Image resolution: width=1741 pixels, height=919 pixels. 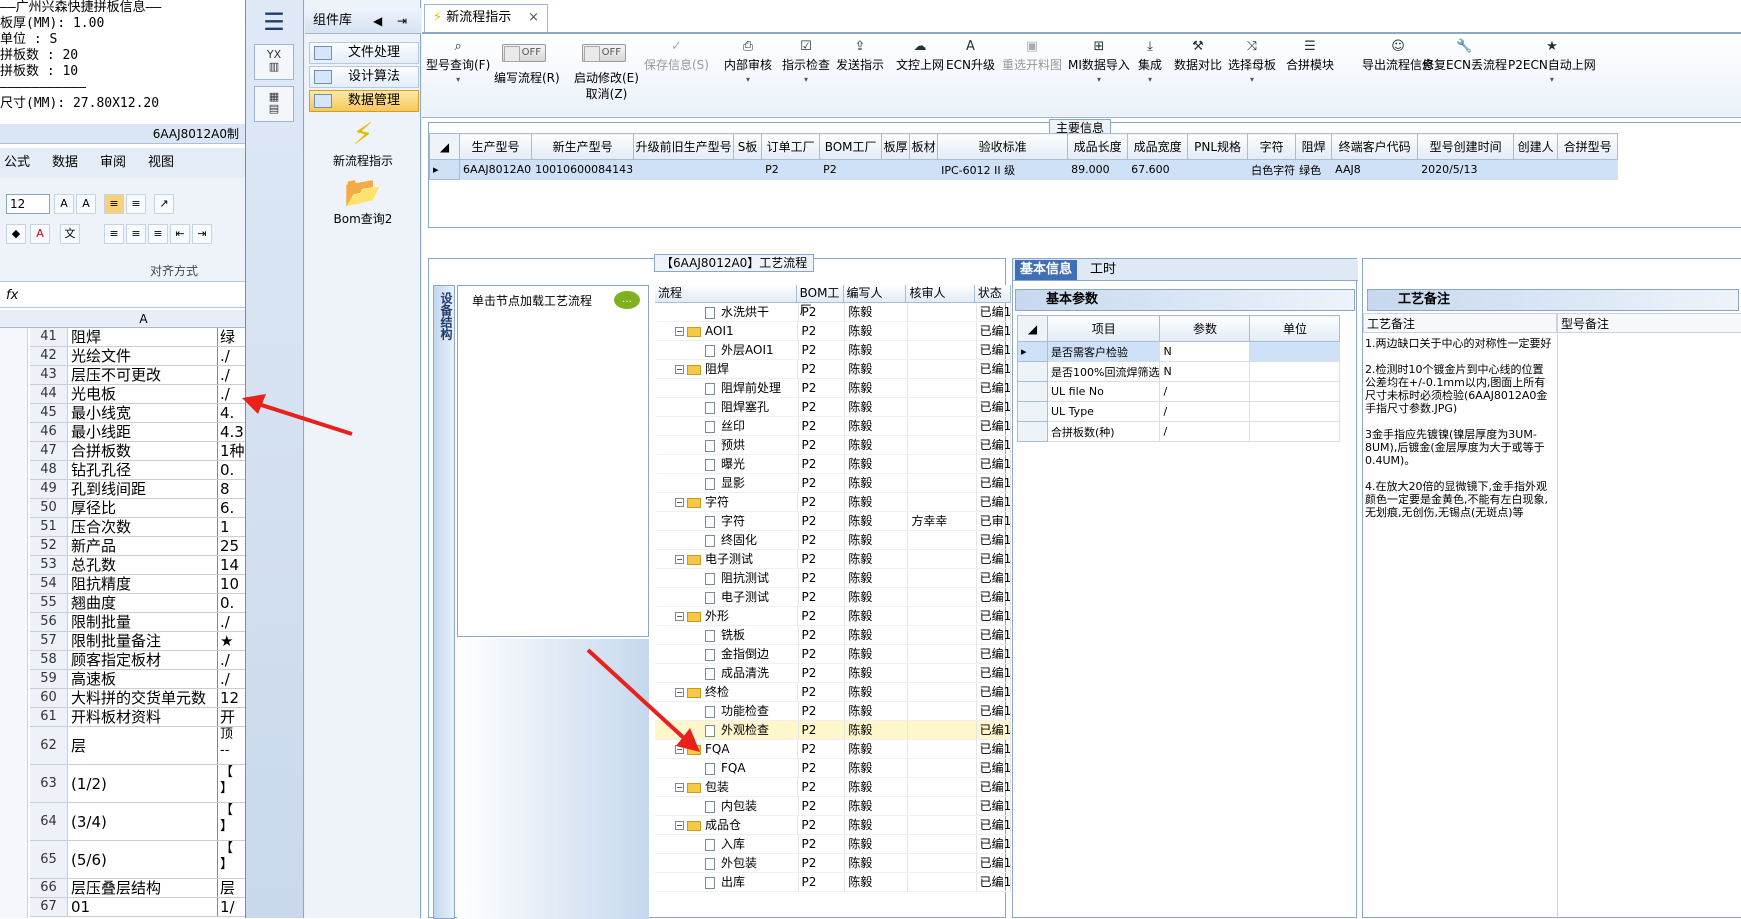 What do you see at coordinates (231, 489) in the screenshot?
I see `cell-b: 8` at bounding box center [231, 489].